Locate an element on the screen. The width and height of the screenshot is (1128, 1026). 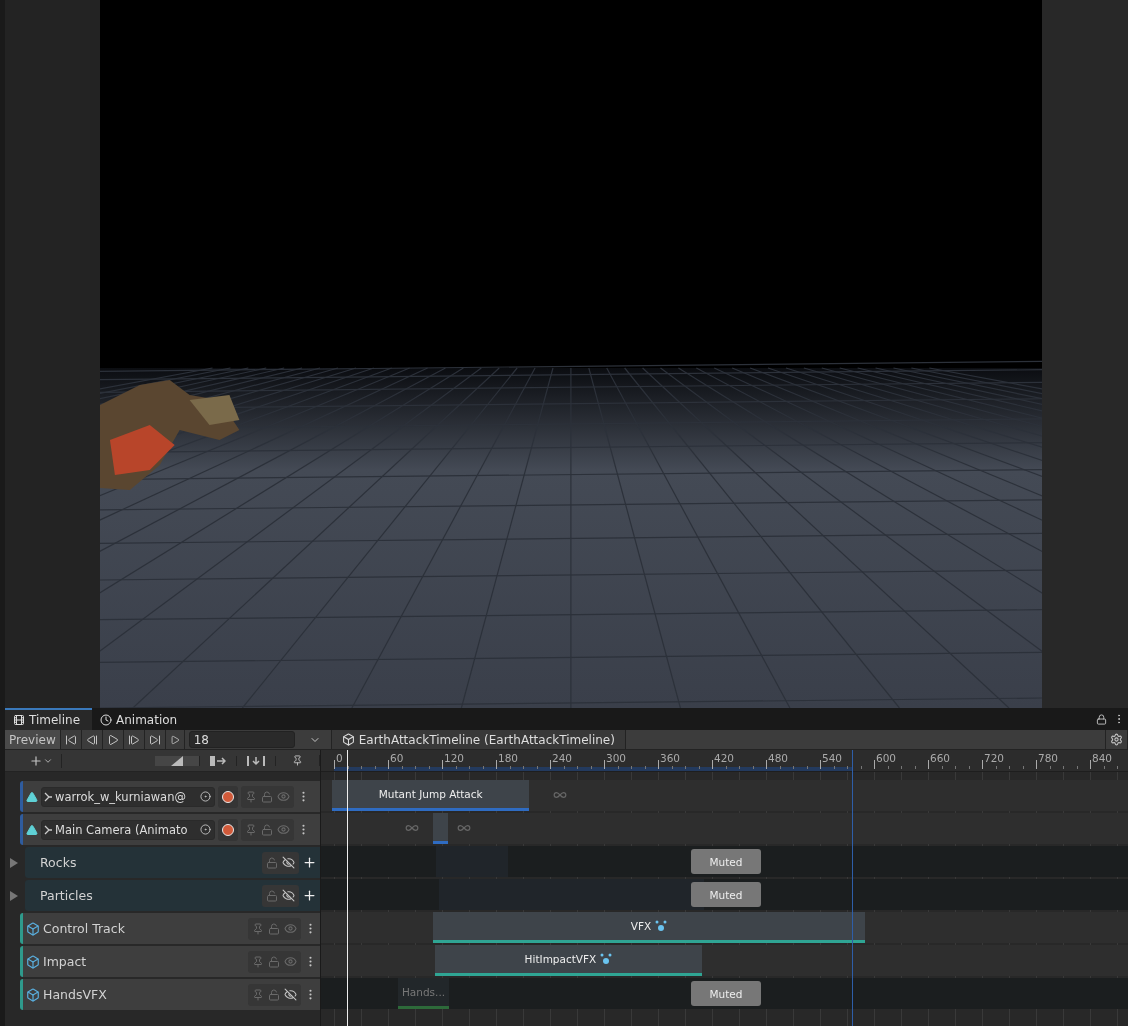
clip: HitImpactVFX is located at coordinates (568, 960).